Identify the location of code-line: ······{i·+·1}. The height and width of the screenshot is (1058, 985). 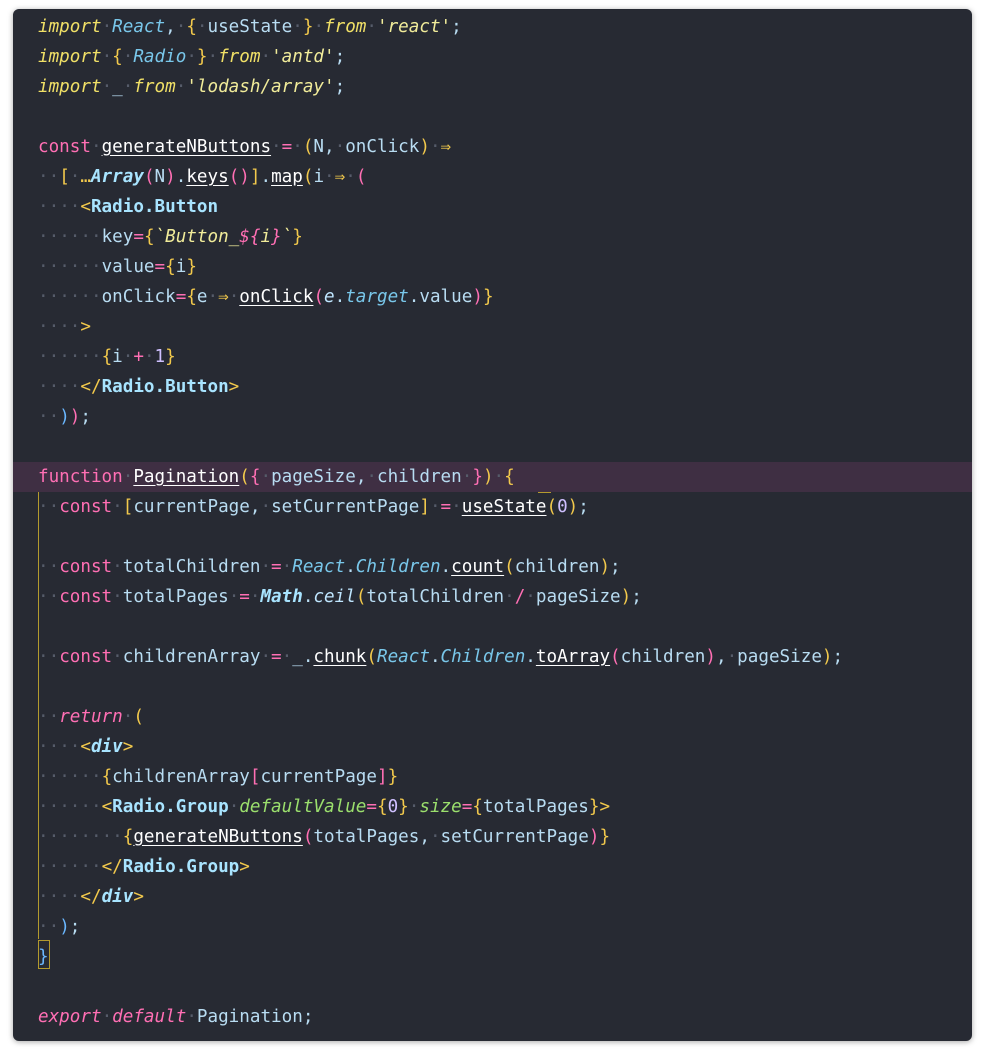
(492, 357).